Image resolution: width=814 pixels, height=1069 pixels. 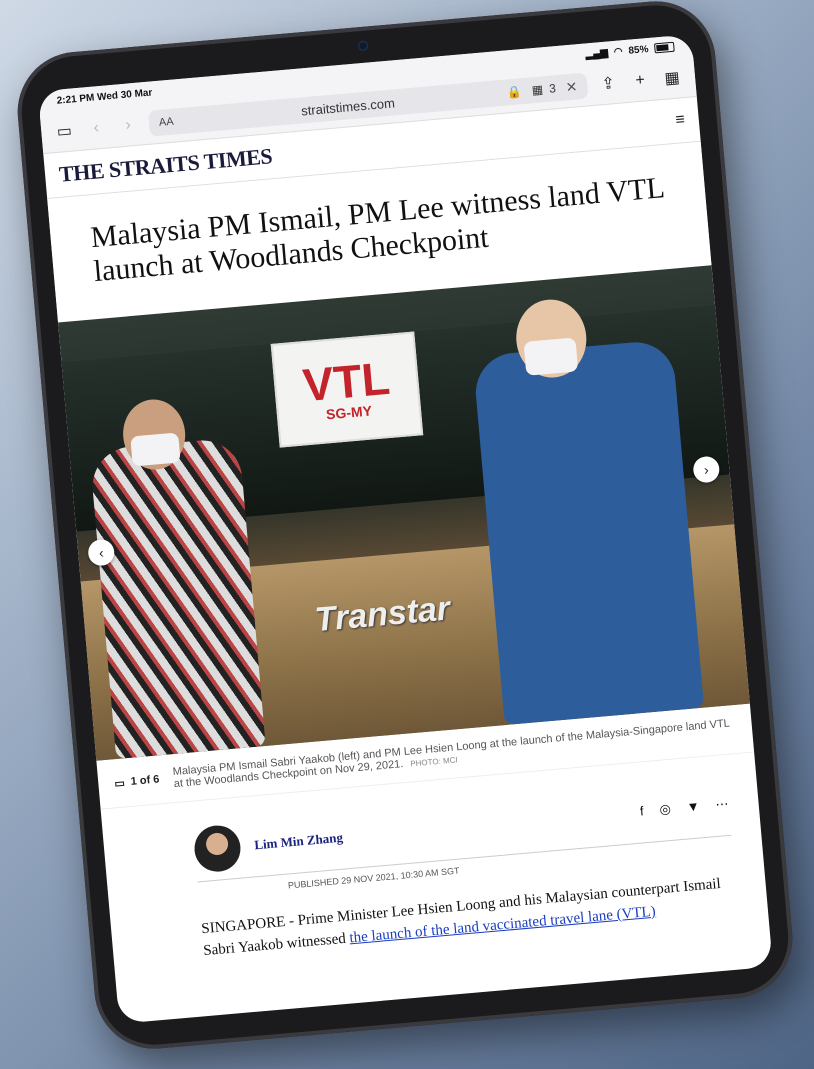 What do you see at coordinates (680, 120) in the screenshot?
I see `menu-icon: ≡` at bounding box center [680, 120].